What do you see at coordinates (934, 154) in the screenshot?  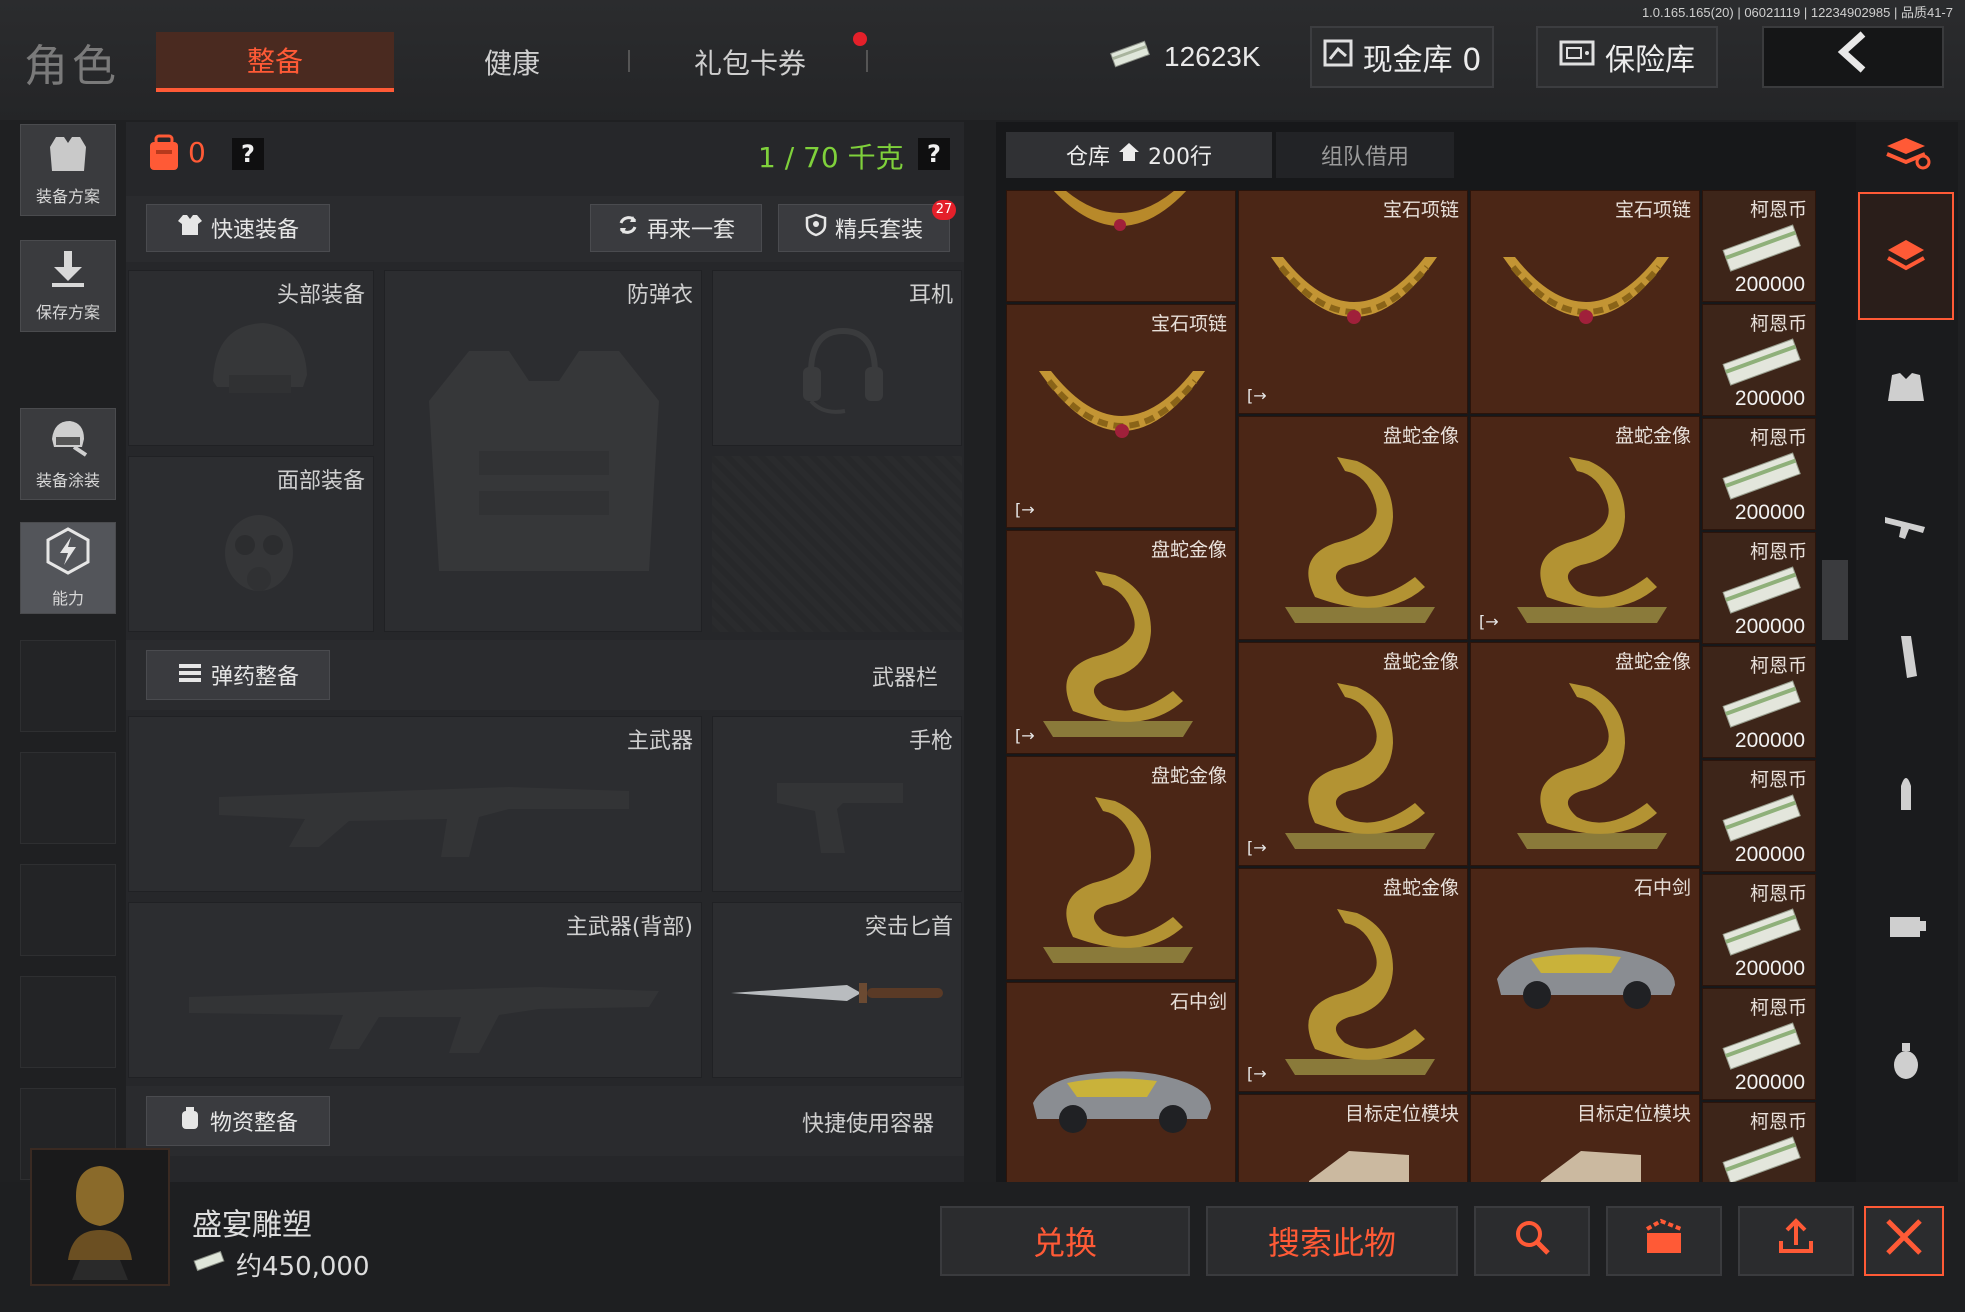 I see `weight-help-button: ?` at bounding box center [934, 154].